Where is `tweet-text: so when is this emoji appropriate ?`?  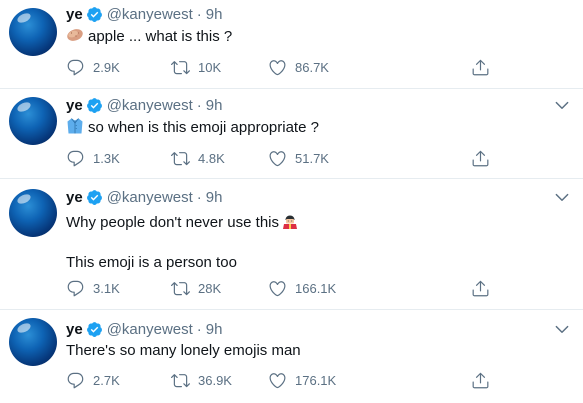
tweet-text: so when is this emoji appropriate ? is located at coordinates (192, 127).